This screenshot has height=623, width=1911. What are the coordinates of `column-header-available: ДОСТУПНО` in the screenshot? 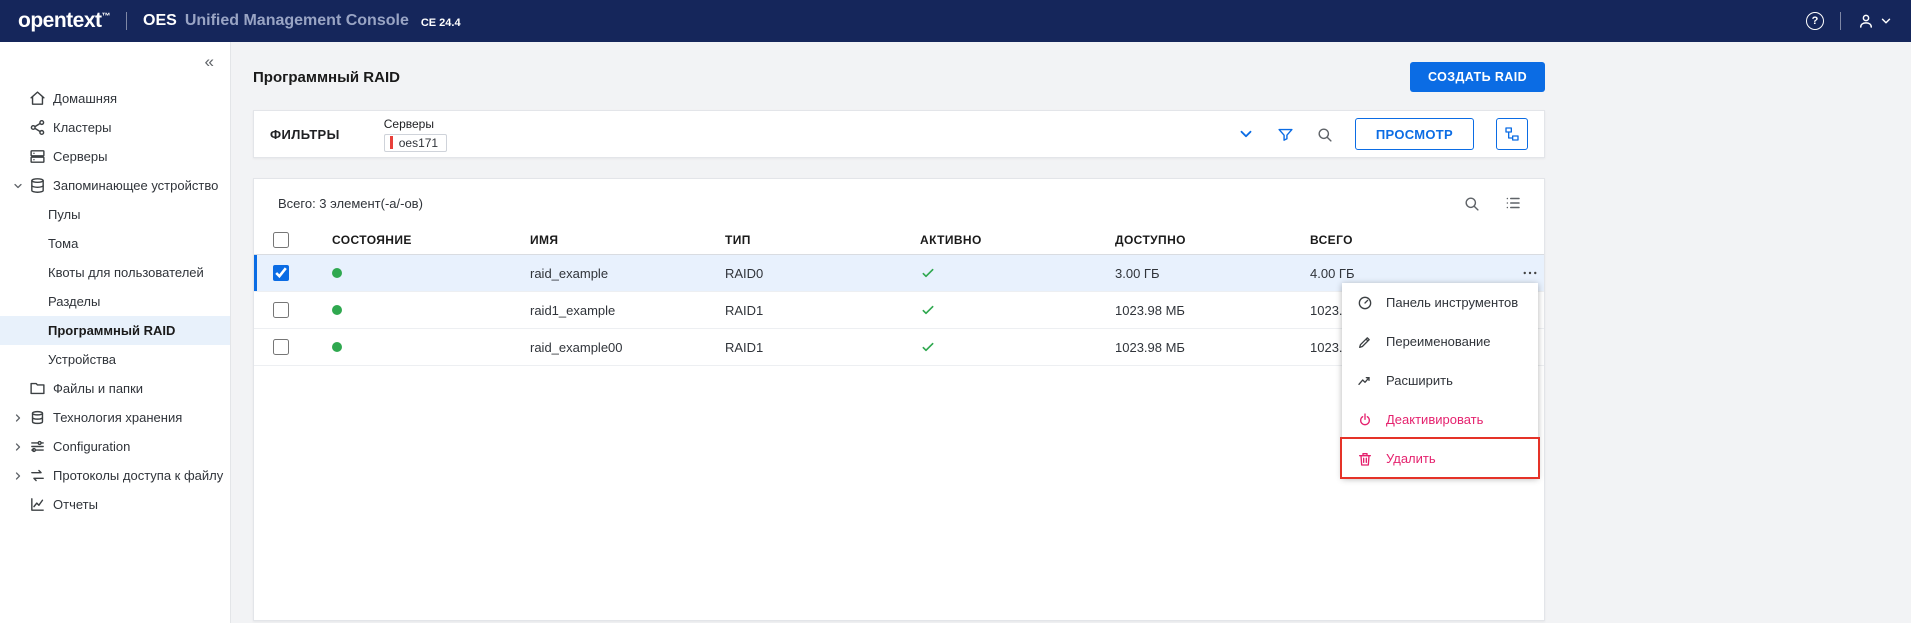 It's located at (1150, 239).